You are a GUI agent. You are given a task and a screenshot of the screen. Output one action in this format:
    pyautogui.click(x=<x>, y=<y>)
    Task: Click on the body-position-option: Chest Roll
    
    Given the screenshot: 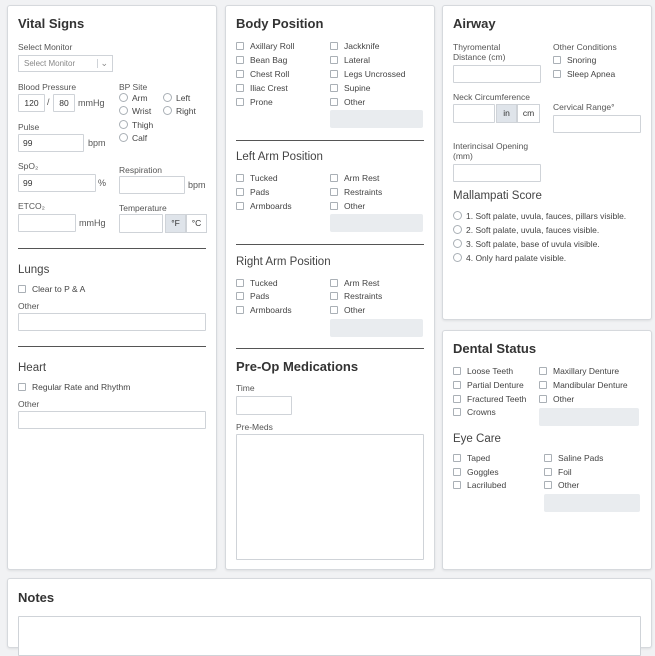 What is the action you would take?
    pyautogui.click(x=262, y=74)
    